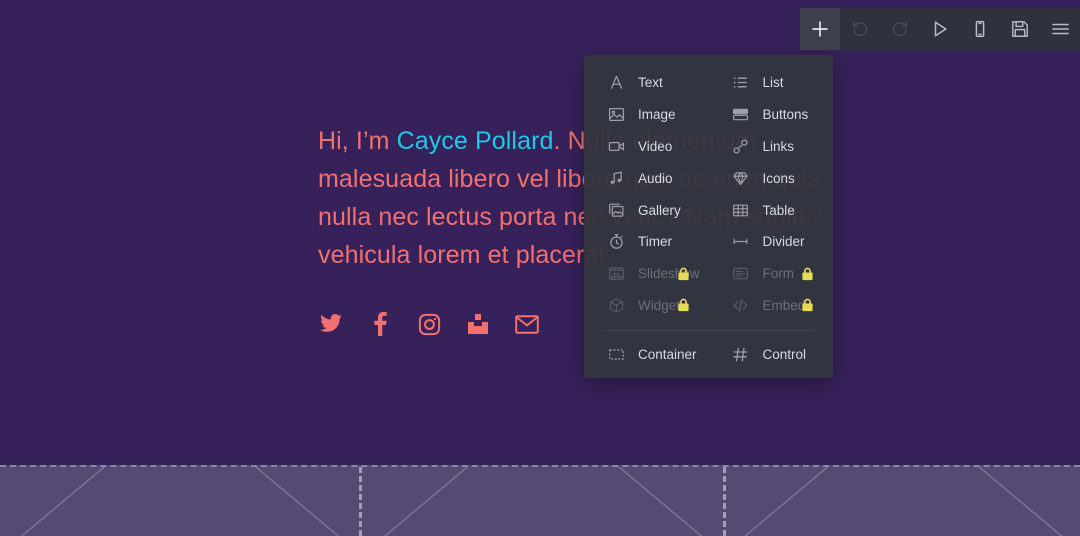 This screenshot has width=1080, height=536. I want to click on insert-item-container: Container, so click(646, 354).